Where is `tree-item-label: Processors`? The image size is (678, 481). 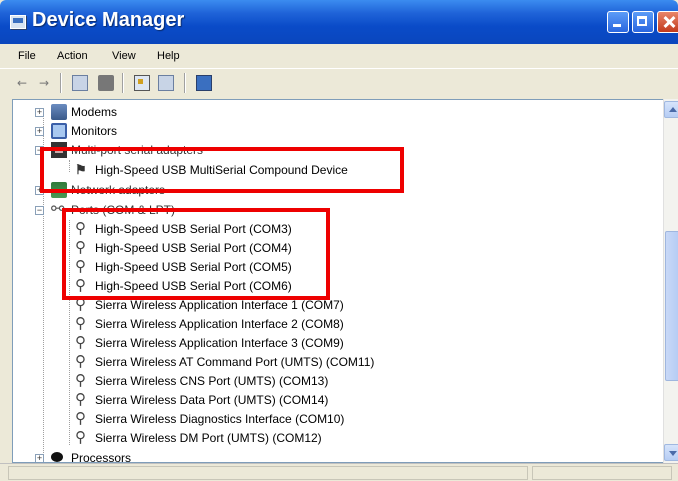 tree-item-label: Processors is located at coordinates (101, 457).